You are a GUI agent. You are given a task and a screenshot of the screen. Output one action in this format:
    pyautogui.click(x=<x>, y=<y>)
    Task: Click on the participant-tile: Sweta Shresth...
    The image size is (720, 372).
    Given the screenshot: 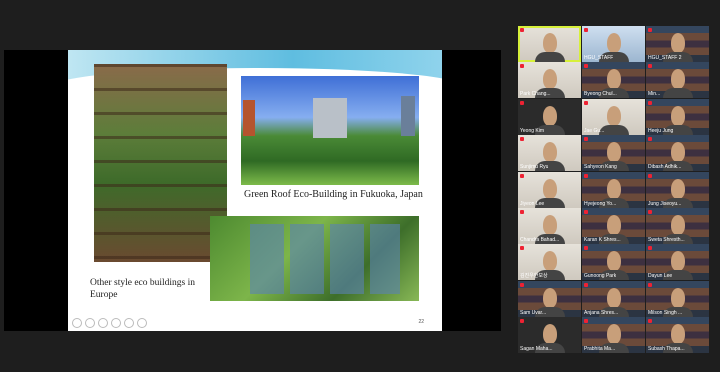 What is the action you would take?
    pyautogui.click(x=677, y=226)
    